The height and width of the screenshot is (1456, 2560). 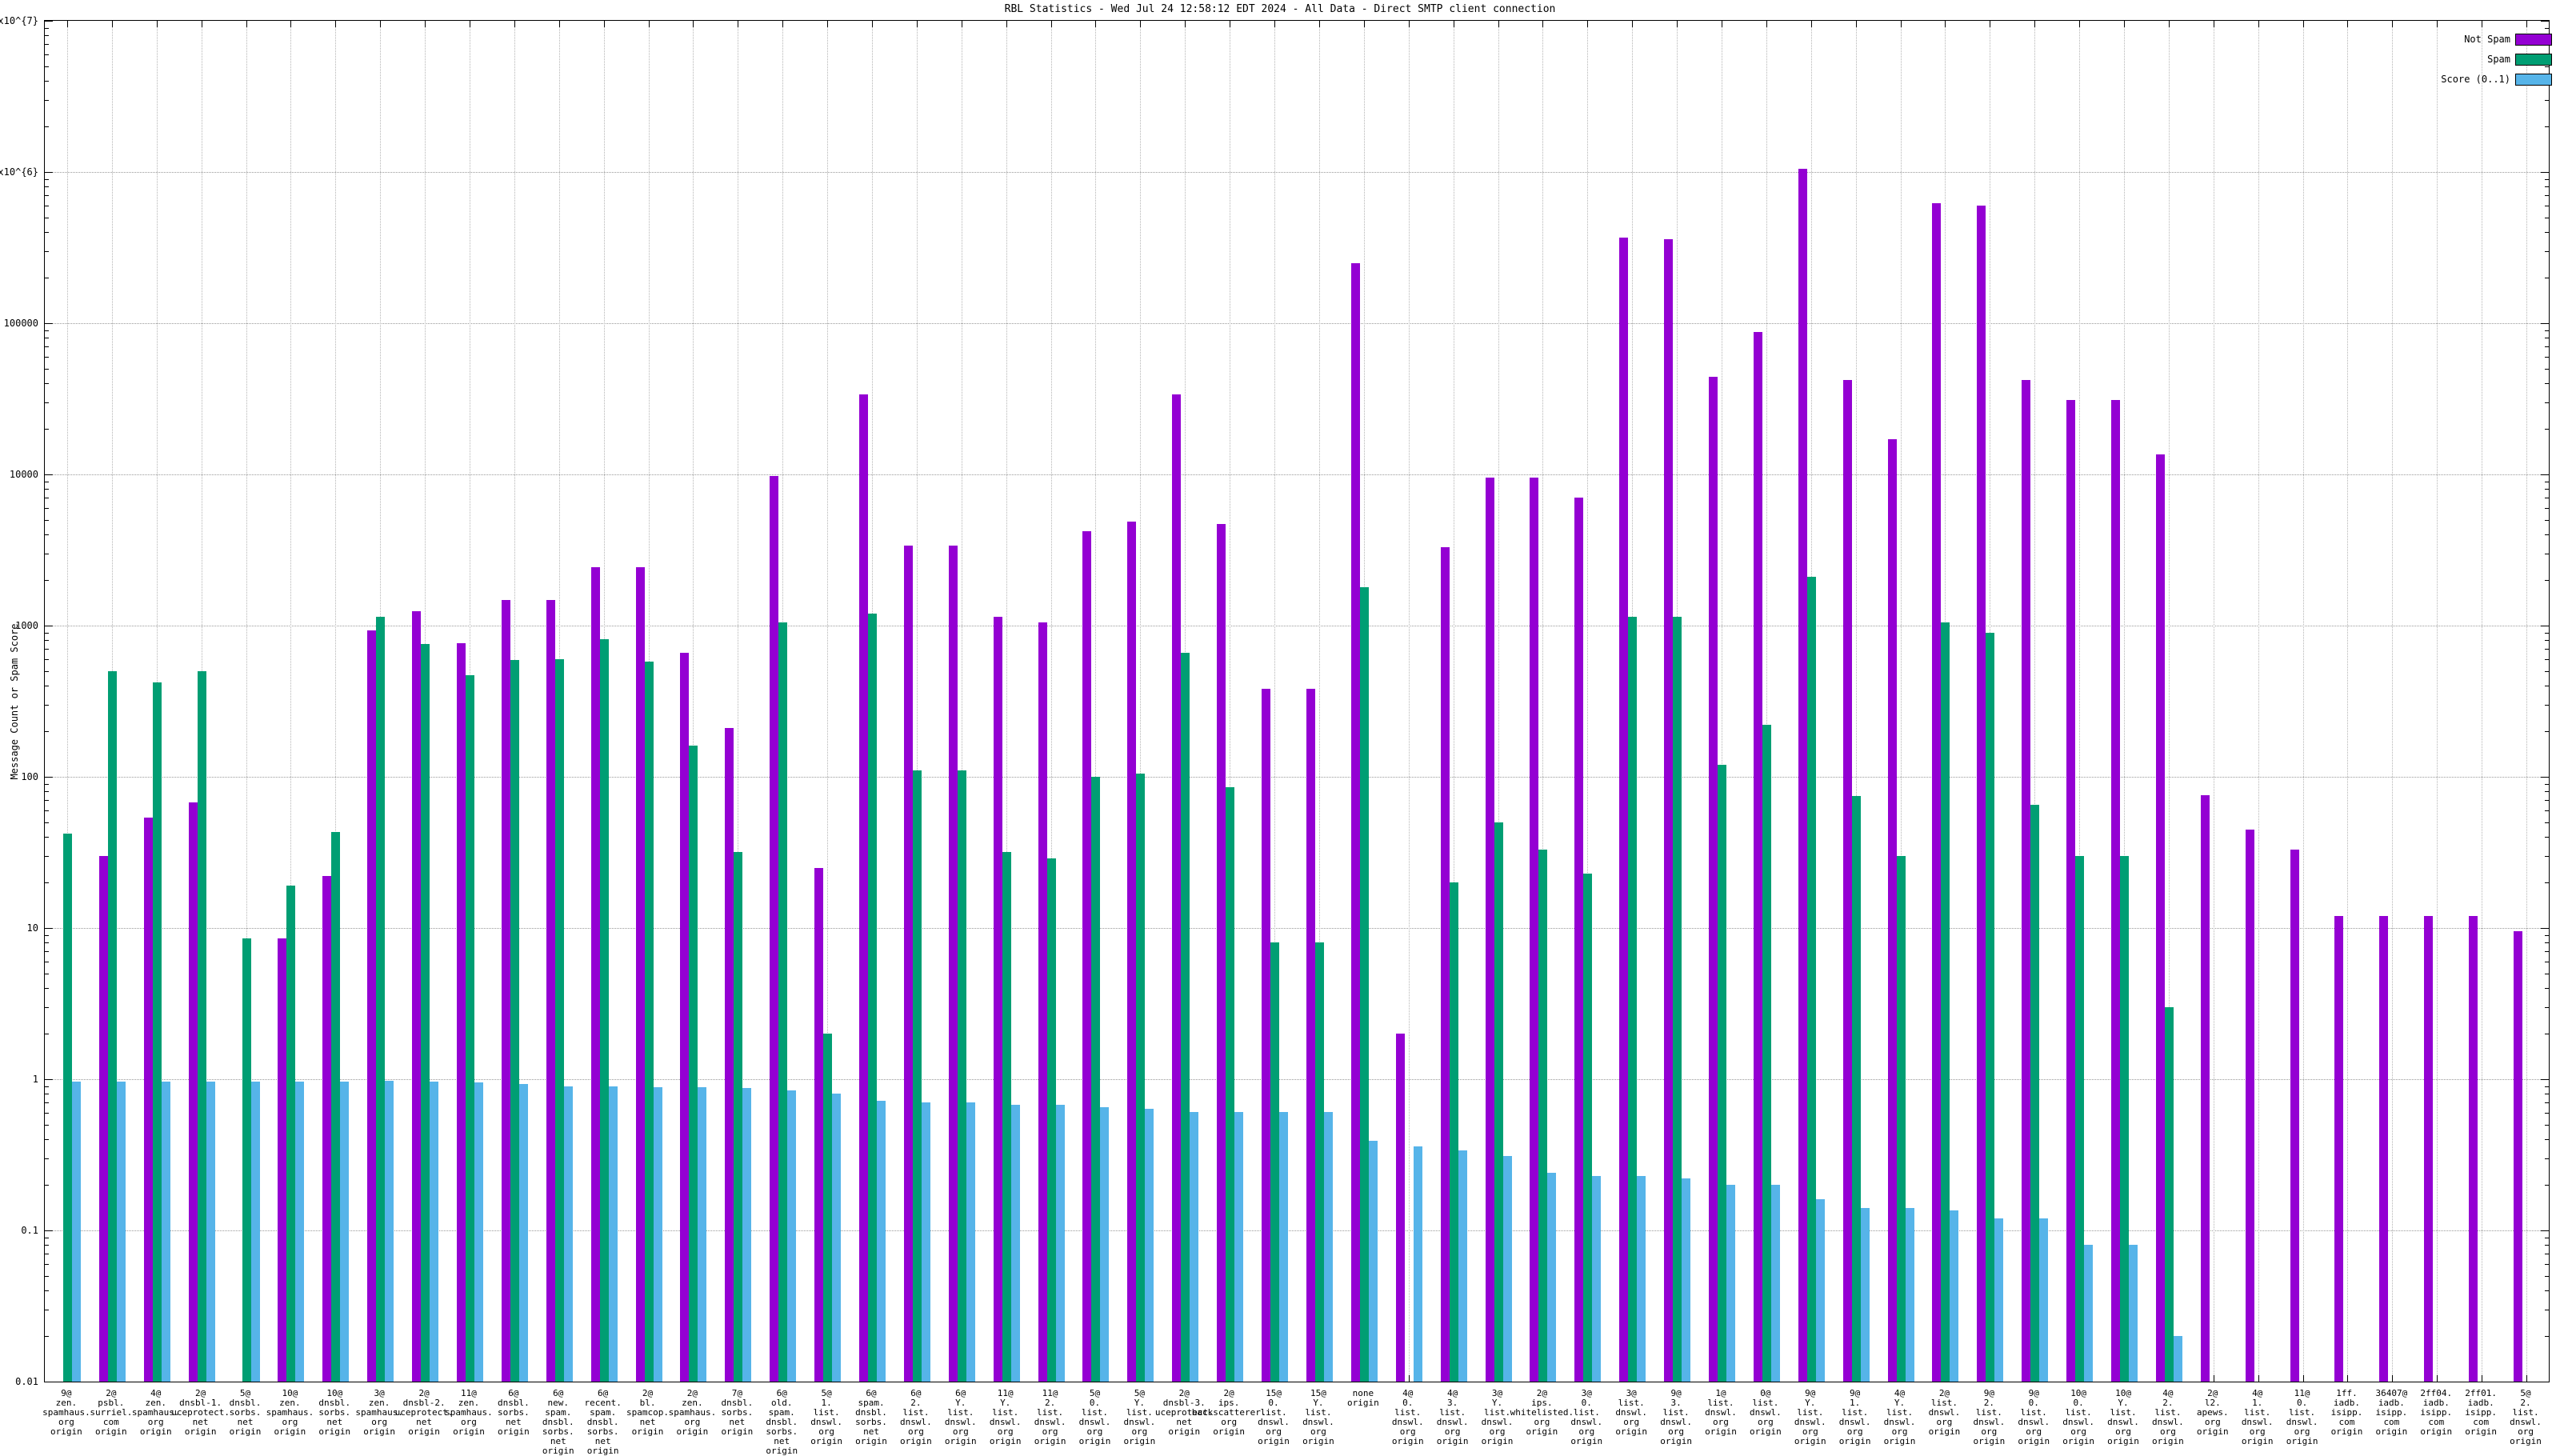 I want to click on x-axis-label: 0@ list. dnswl. org origin, so click(x=1766, y=1412).